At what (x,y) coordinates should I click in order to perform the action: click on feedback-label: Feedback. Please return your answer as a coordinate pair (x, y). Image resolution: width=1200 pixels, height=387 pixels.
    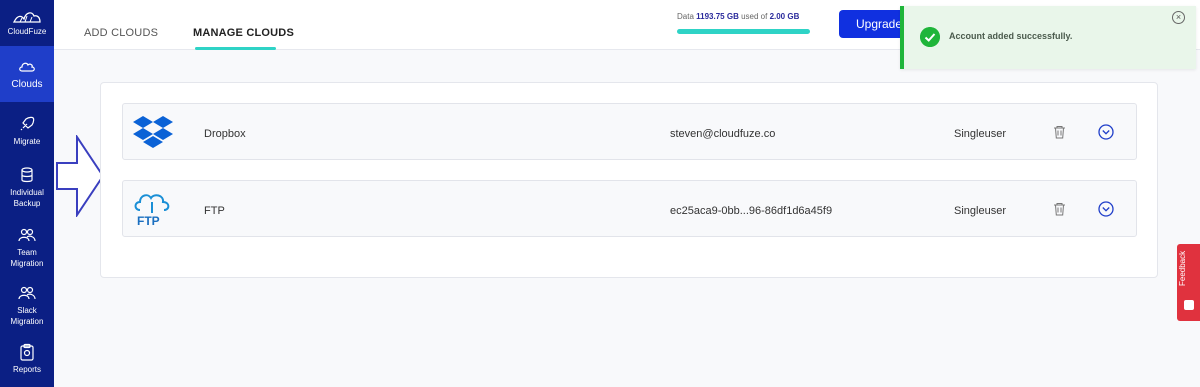
    Looking at the image, I should click on (1182, 268).